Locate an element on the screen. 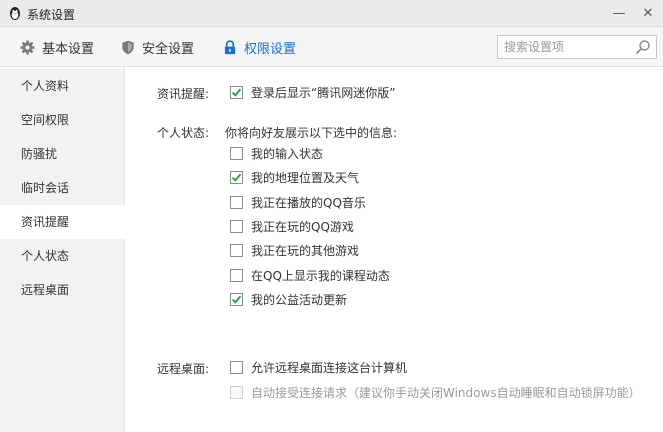  tab-security-settings: 安全设置 is located at coordinates (157, 47).